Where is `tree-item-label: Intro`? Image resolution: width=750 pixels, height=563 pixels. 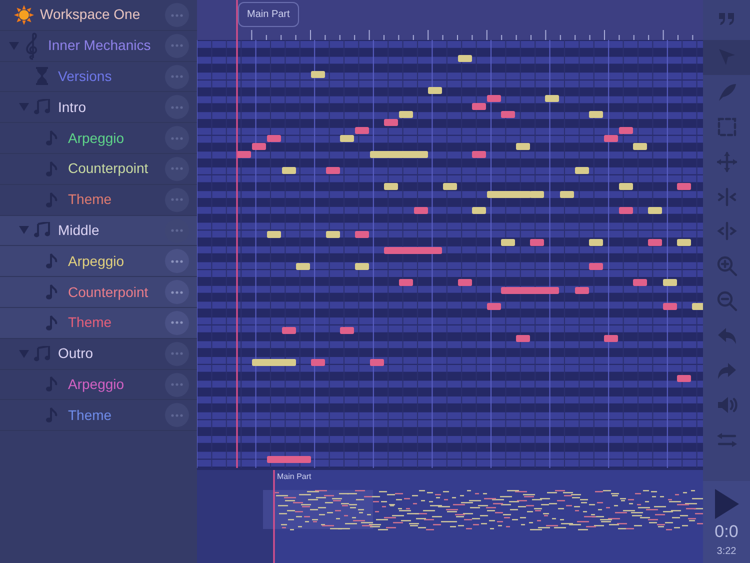 tree-item-label: Intro is located at coordinates (72, 107).